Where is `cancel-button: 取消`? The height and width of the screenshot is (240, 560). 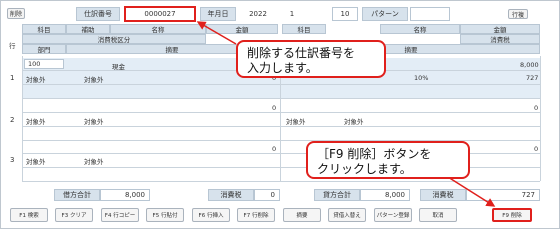
cancel-button: 取消 is located at coordinates (438, 215).